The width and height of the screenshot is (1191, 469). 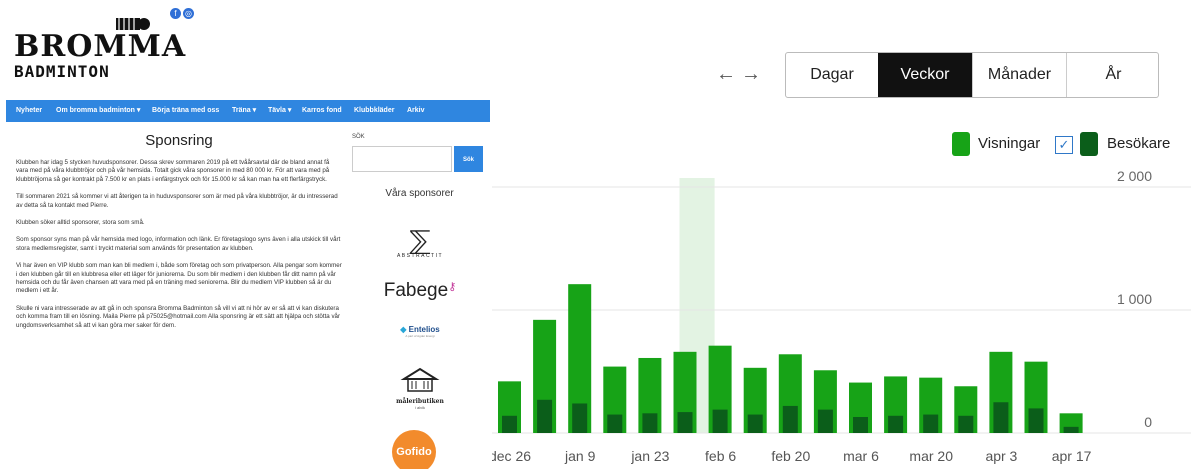 What do you see at coordinates (416, 111) in the screenshot?
I see `nav-arkiv: Arkiv` at bounding box center [416, 111].